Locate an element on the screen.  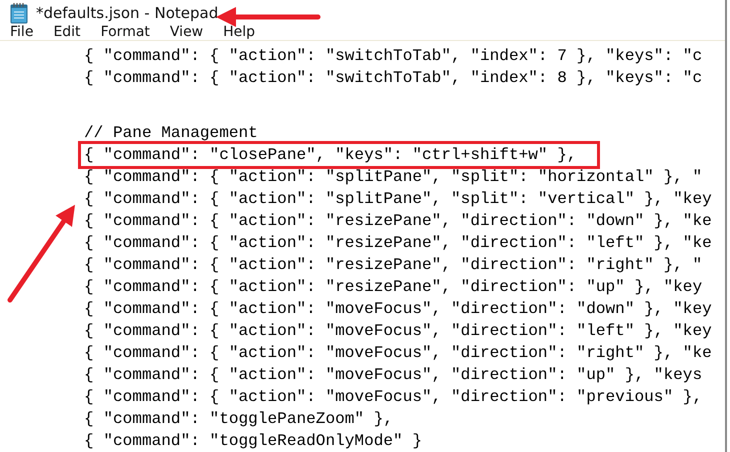
code-line: { "command": { "action": "splitPane", "split": "vertical" }, "key is located at coordinates (398, 199).